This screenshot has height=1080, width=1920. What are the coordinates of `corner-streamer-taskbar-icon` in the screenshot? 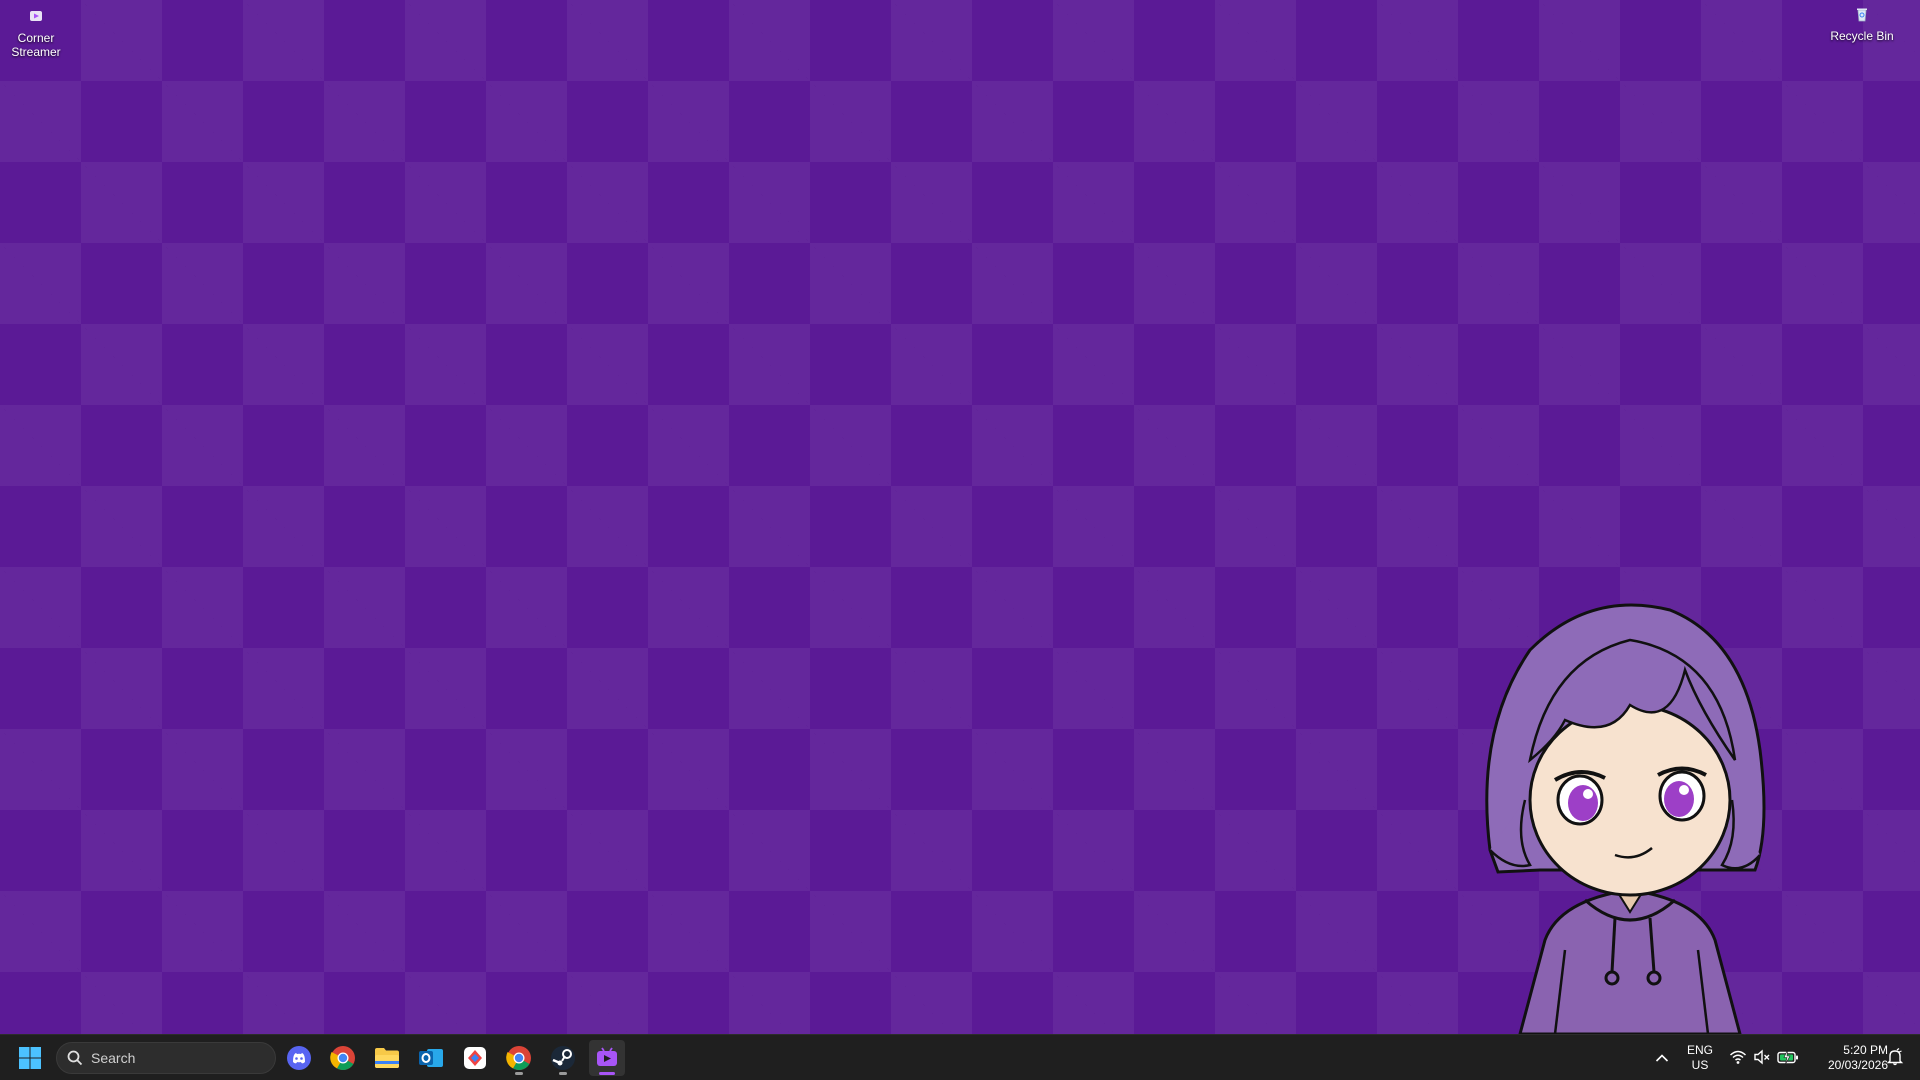 It's located at (607, 1056).